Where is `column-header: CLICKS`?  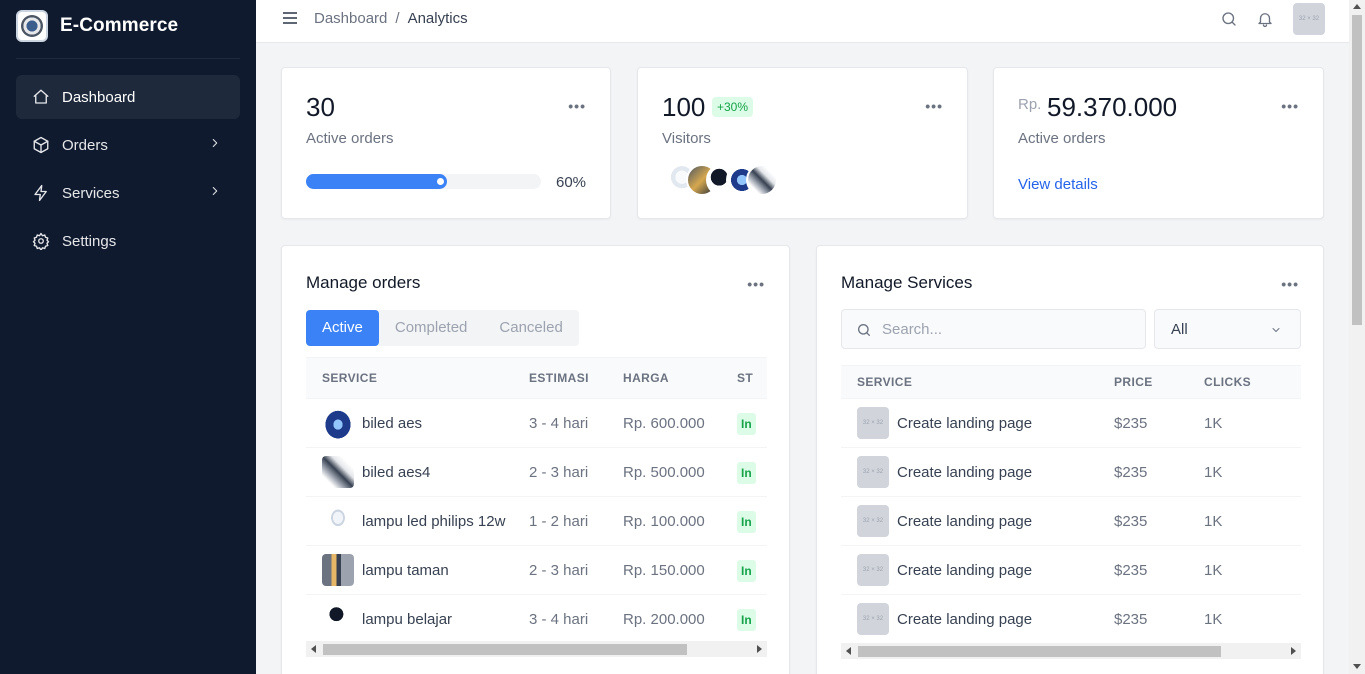 column-header: CLICKS is located at coordinates (1228, 382).